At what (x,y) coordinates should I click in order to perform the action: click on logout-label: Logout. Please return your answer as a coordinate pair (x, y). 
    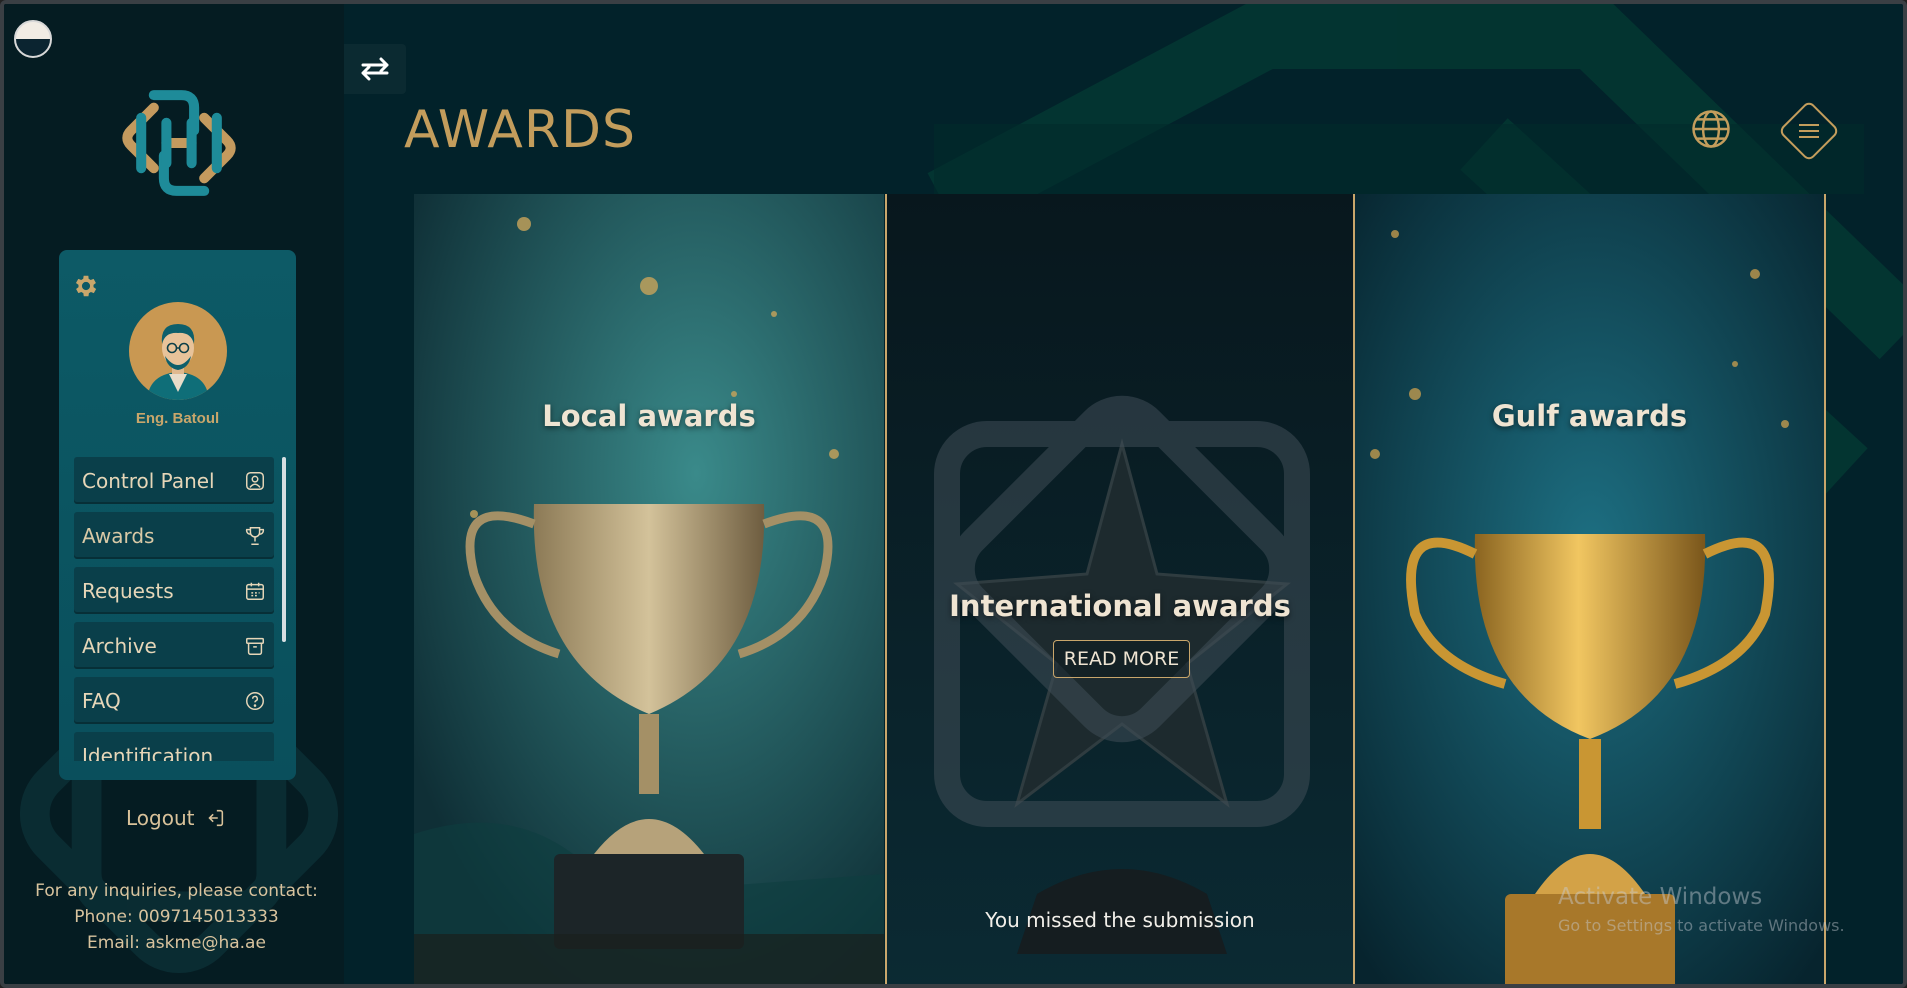
    Looking at the image, I should click on (160, 818).